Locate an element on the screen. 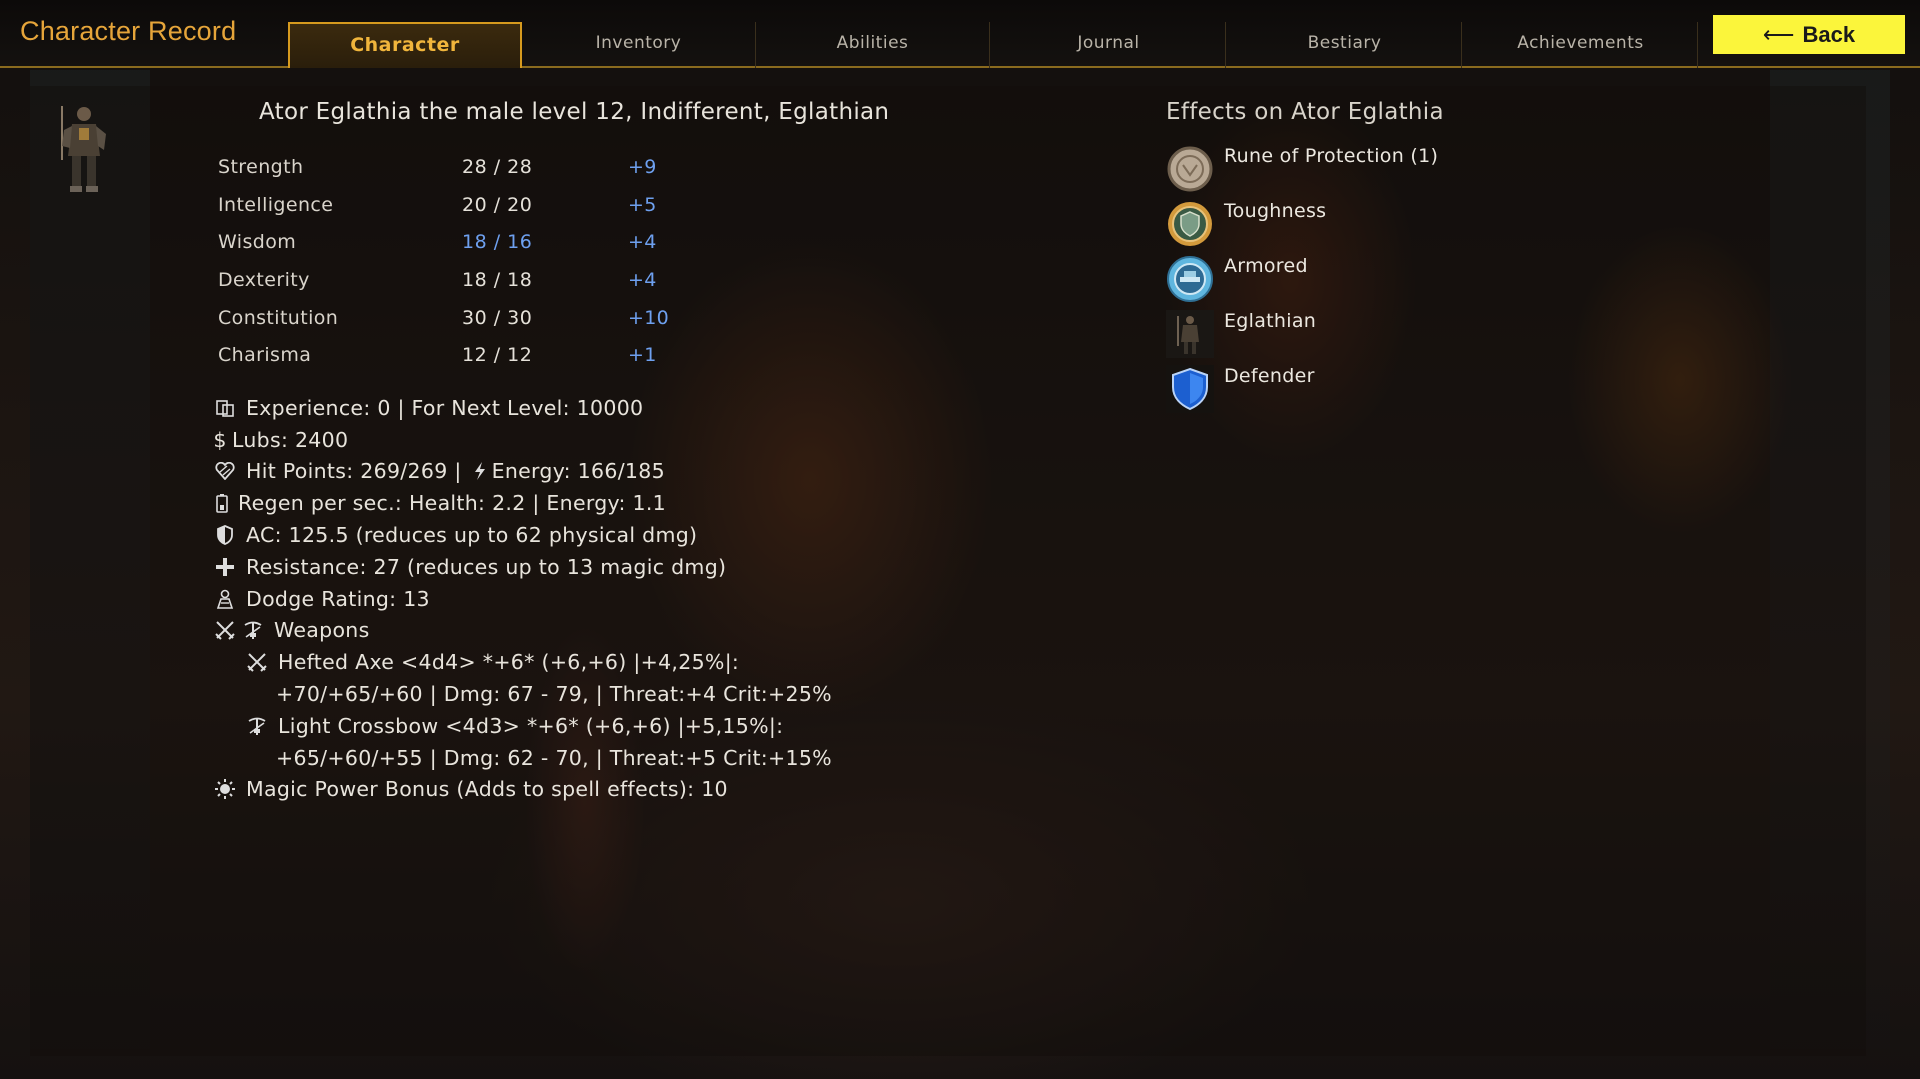 The height and width of the screenshot is (1079, 1920). effect-eglathian: Eglathian is located at coordinates (1376, 335).